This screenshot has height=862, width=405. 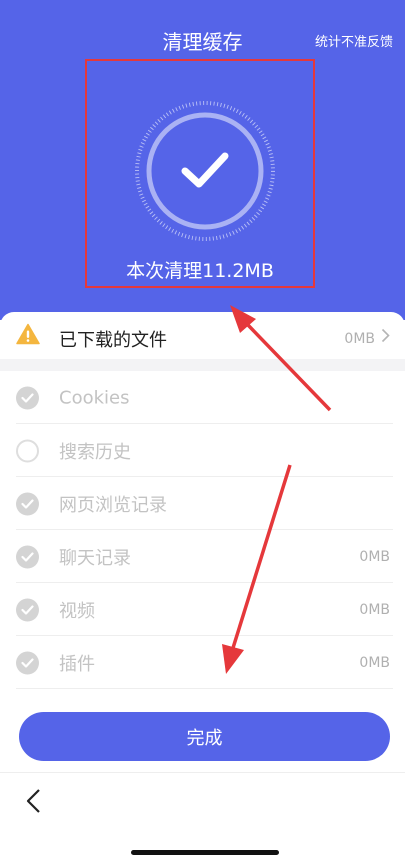 What do you see at coordinates (202, 662) in the screenshot?
I see `cache-item-row: 插件 0MB` at bounding box center [202, 662].